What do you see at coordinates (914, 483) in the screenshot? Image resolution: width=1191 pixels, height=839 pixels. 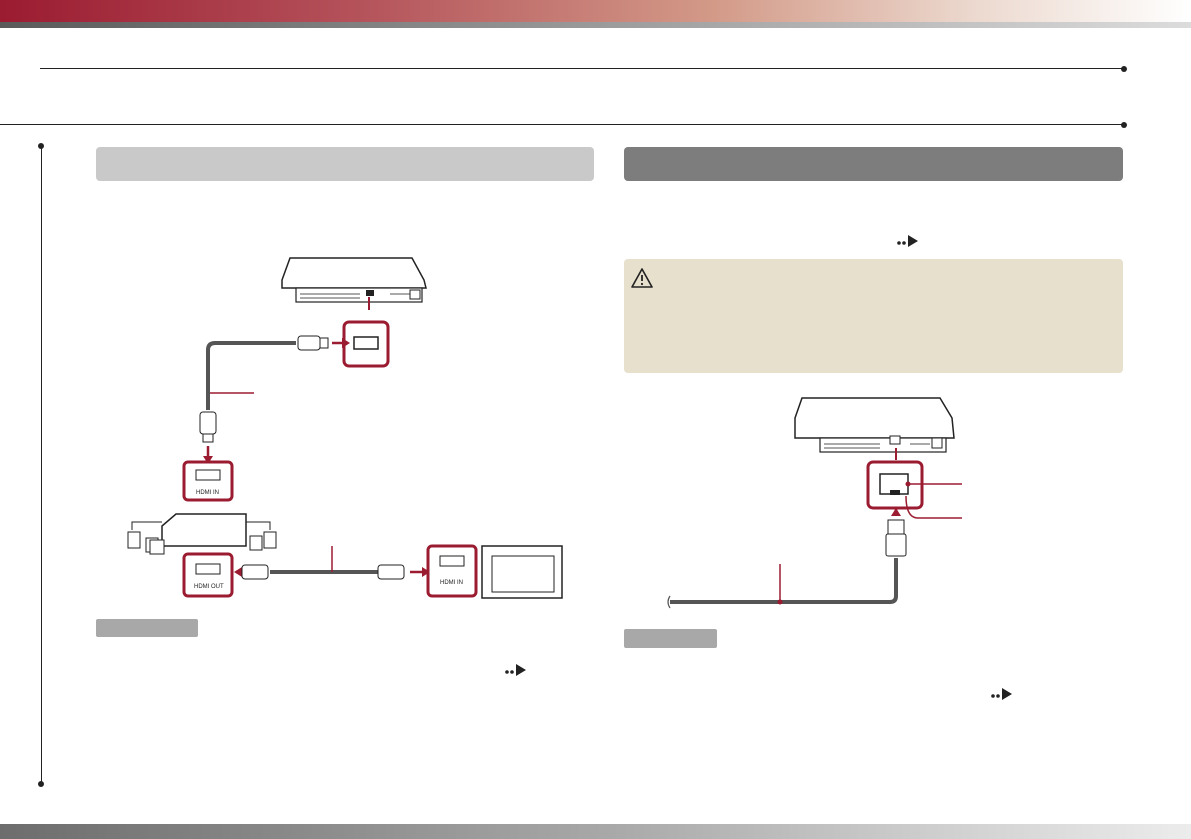 I see `ps3-lan-port` at bounding box center [914, 483].